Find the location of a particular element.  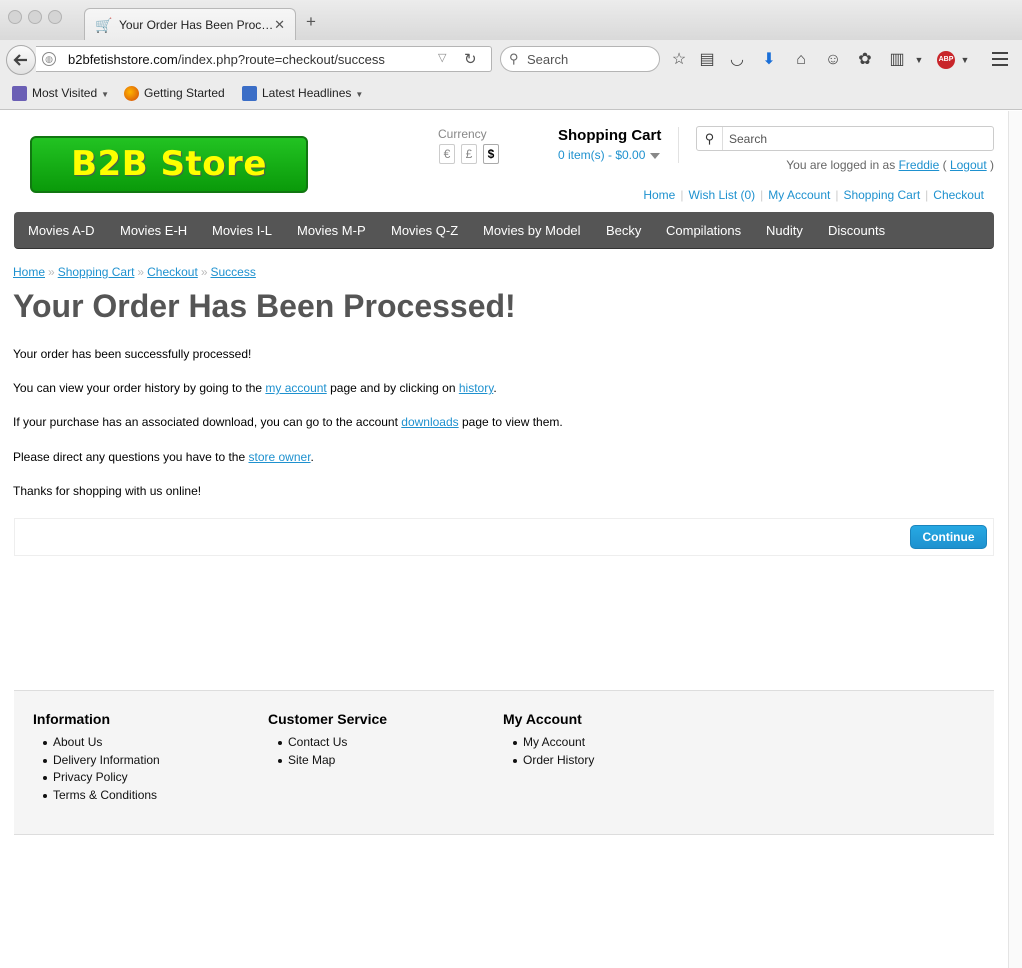

page-scrollbar is located at coordinates (1015, 539).